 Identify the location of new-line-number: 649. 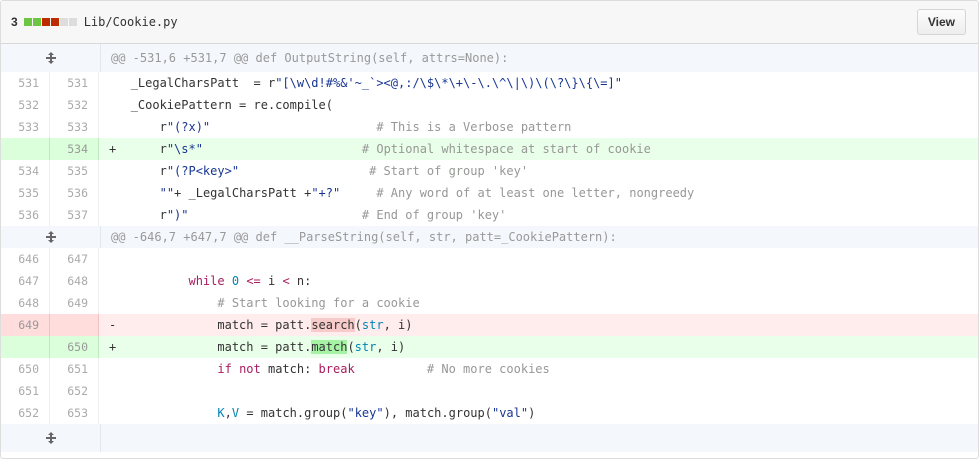
(74, 303).